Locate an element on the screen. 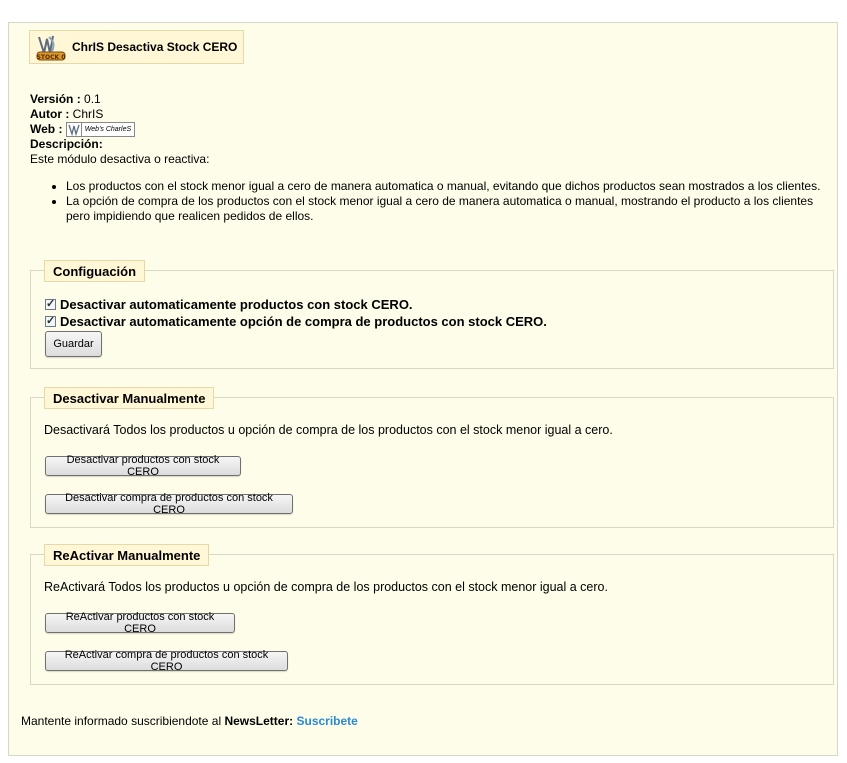 The width and height of the screenshot is (847, 763). subscribe-link: Suscribete is located at coordinates (326, 721).